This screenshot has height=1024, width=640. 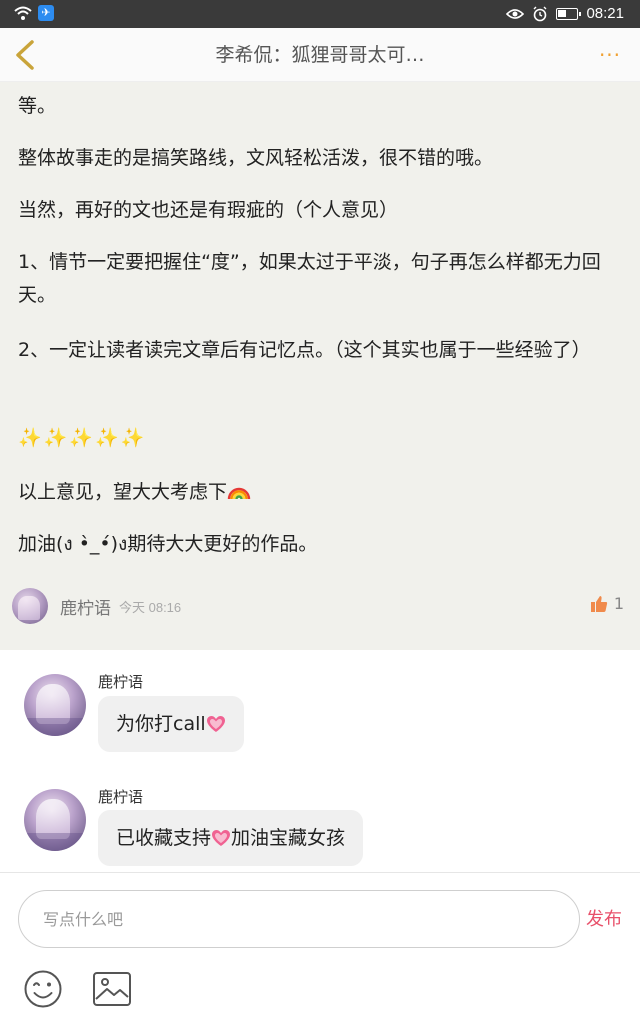 I want to click on post-line: 加油(ง •̀_•́)ง期待大大更好的作品。, so click(x=168, y=544).